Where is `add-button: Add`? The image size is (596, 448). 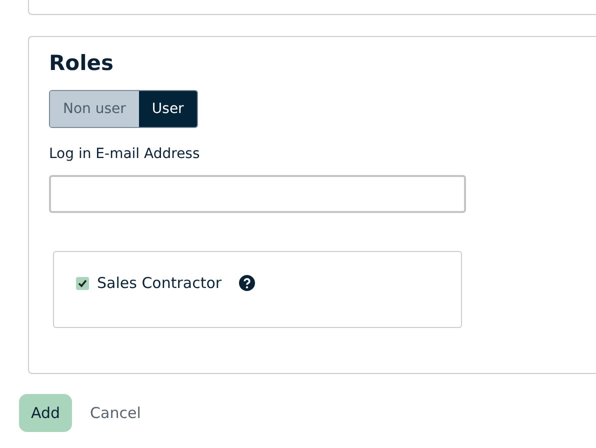
add-button: Add is located at coordinates (45, 413).